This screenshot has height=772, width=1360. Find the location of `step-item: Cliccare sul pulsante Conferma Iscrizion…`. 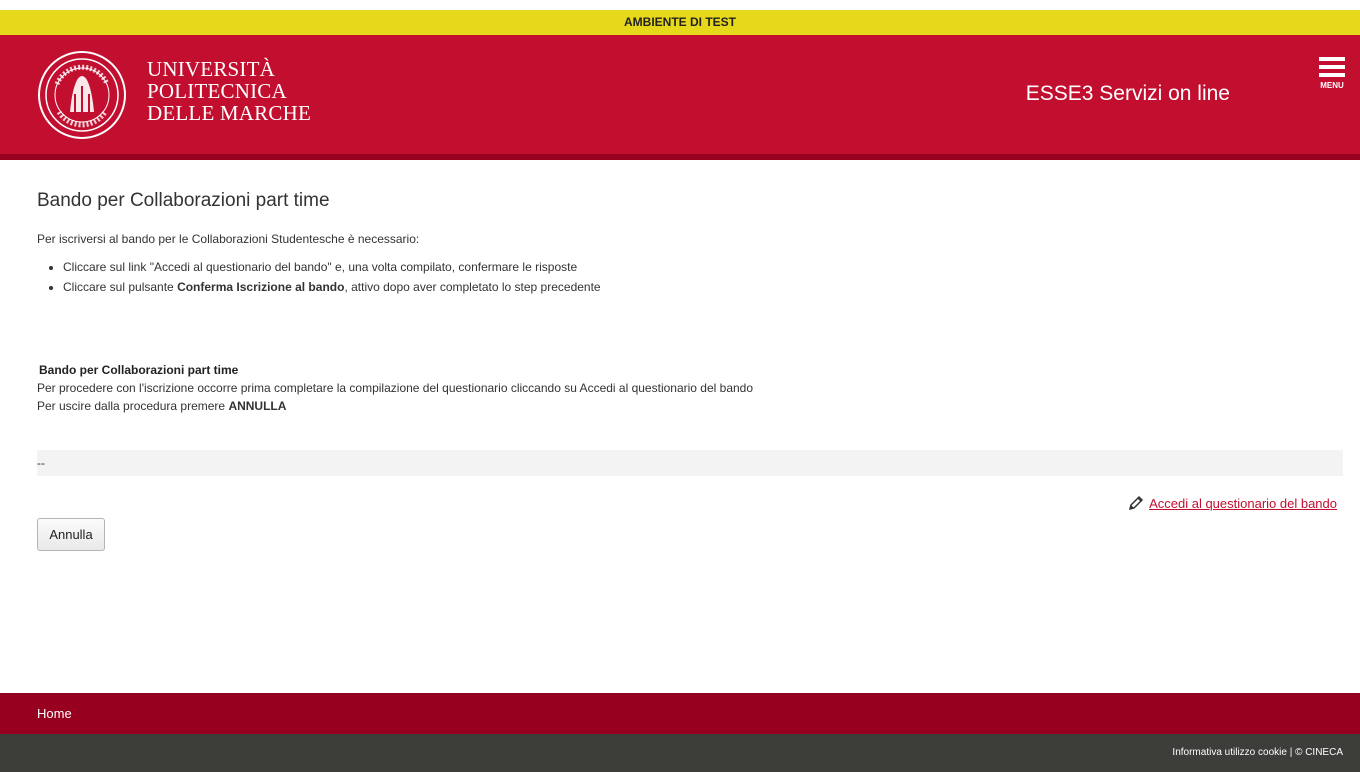

step-item: Cliccare sul pulsante Conferma Iscrizion… is located at coordinates (703, 287).